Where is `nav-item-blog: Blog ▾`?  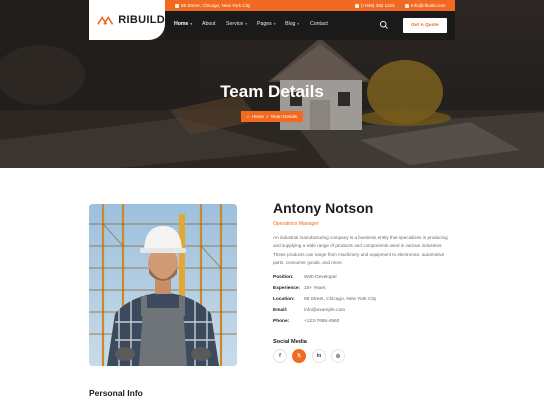 nav-item-blog: Blog ▾ is located at coordinates (292, 24).